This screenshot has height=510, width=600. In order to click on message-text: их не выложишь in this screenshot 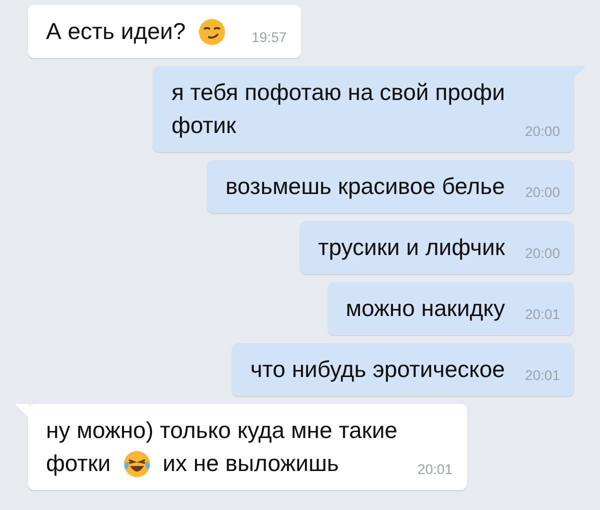, I will do `click(250, 463)`.